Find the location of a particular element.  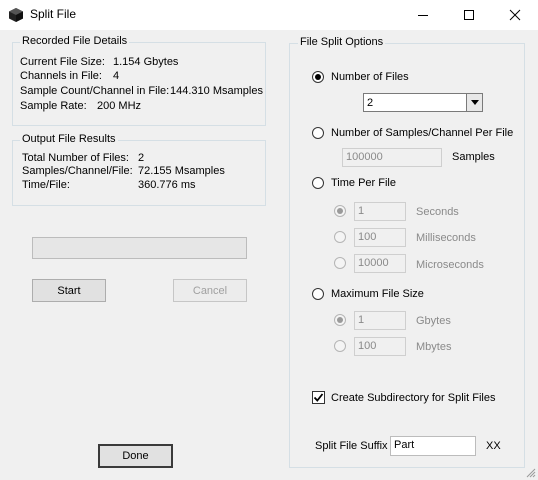

close-button is located at coordinates (515, 15).